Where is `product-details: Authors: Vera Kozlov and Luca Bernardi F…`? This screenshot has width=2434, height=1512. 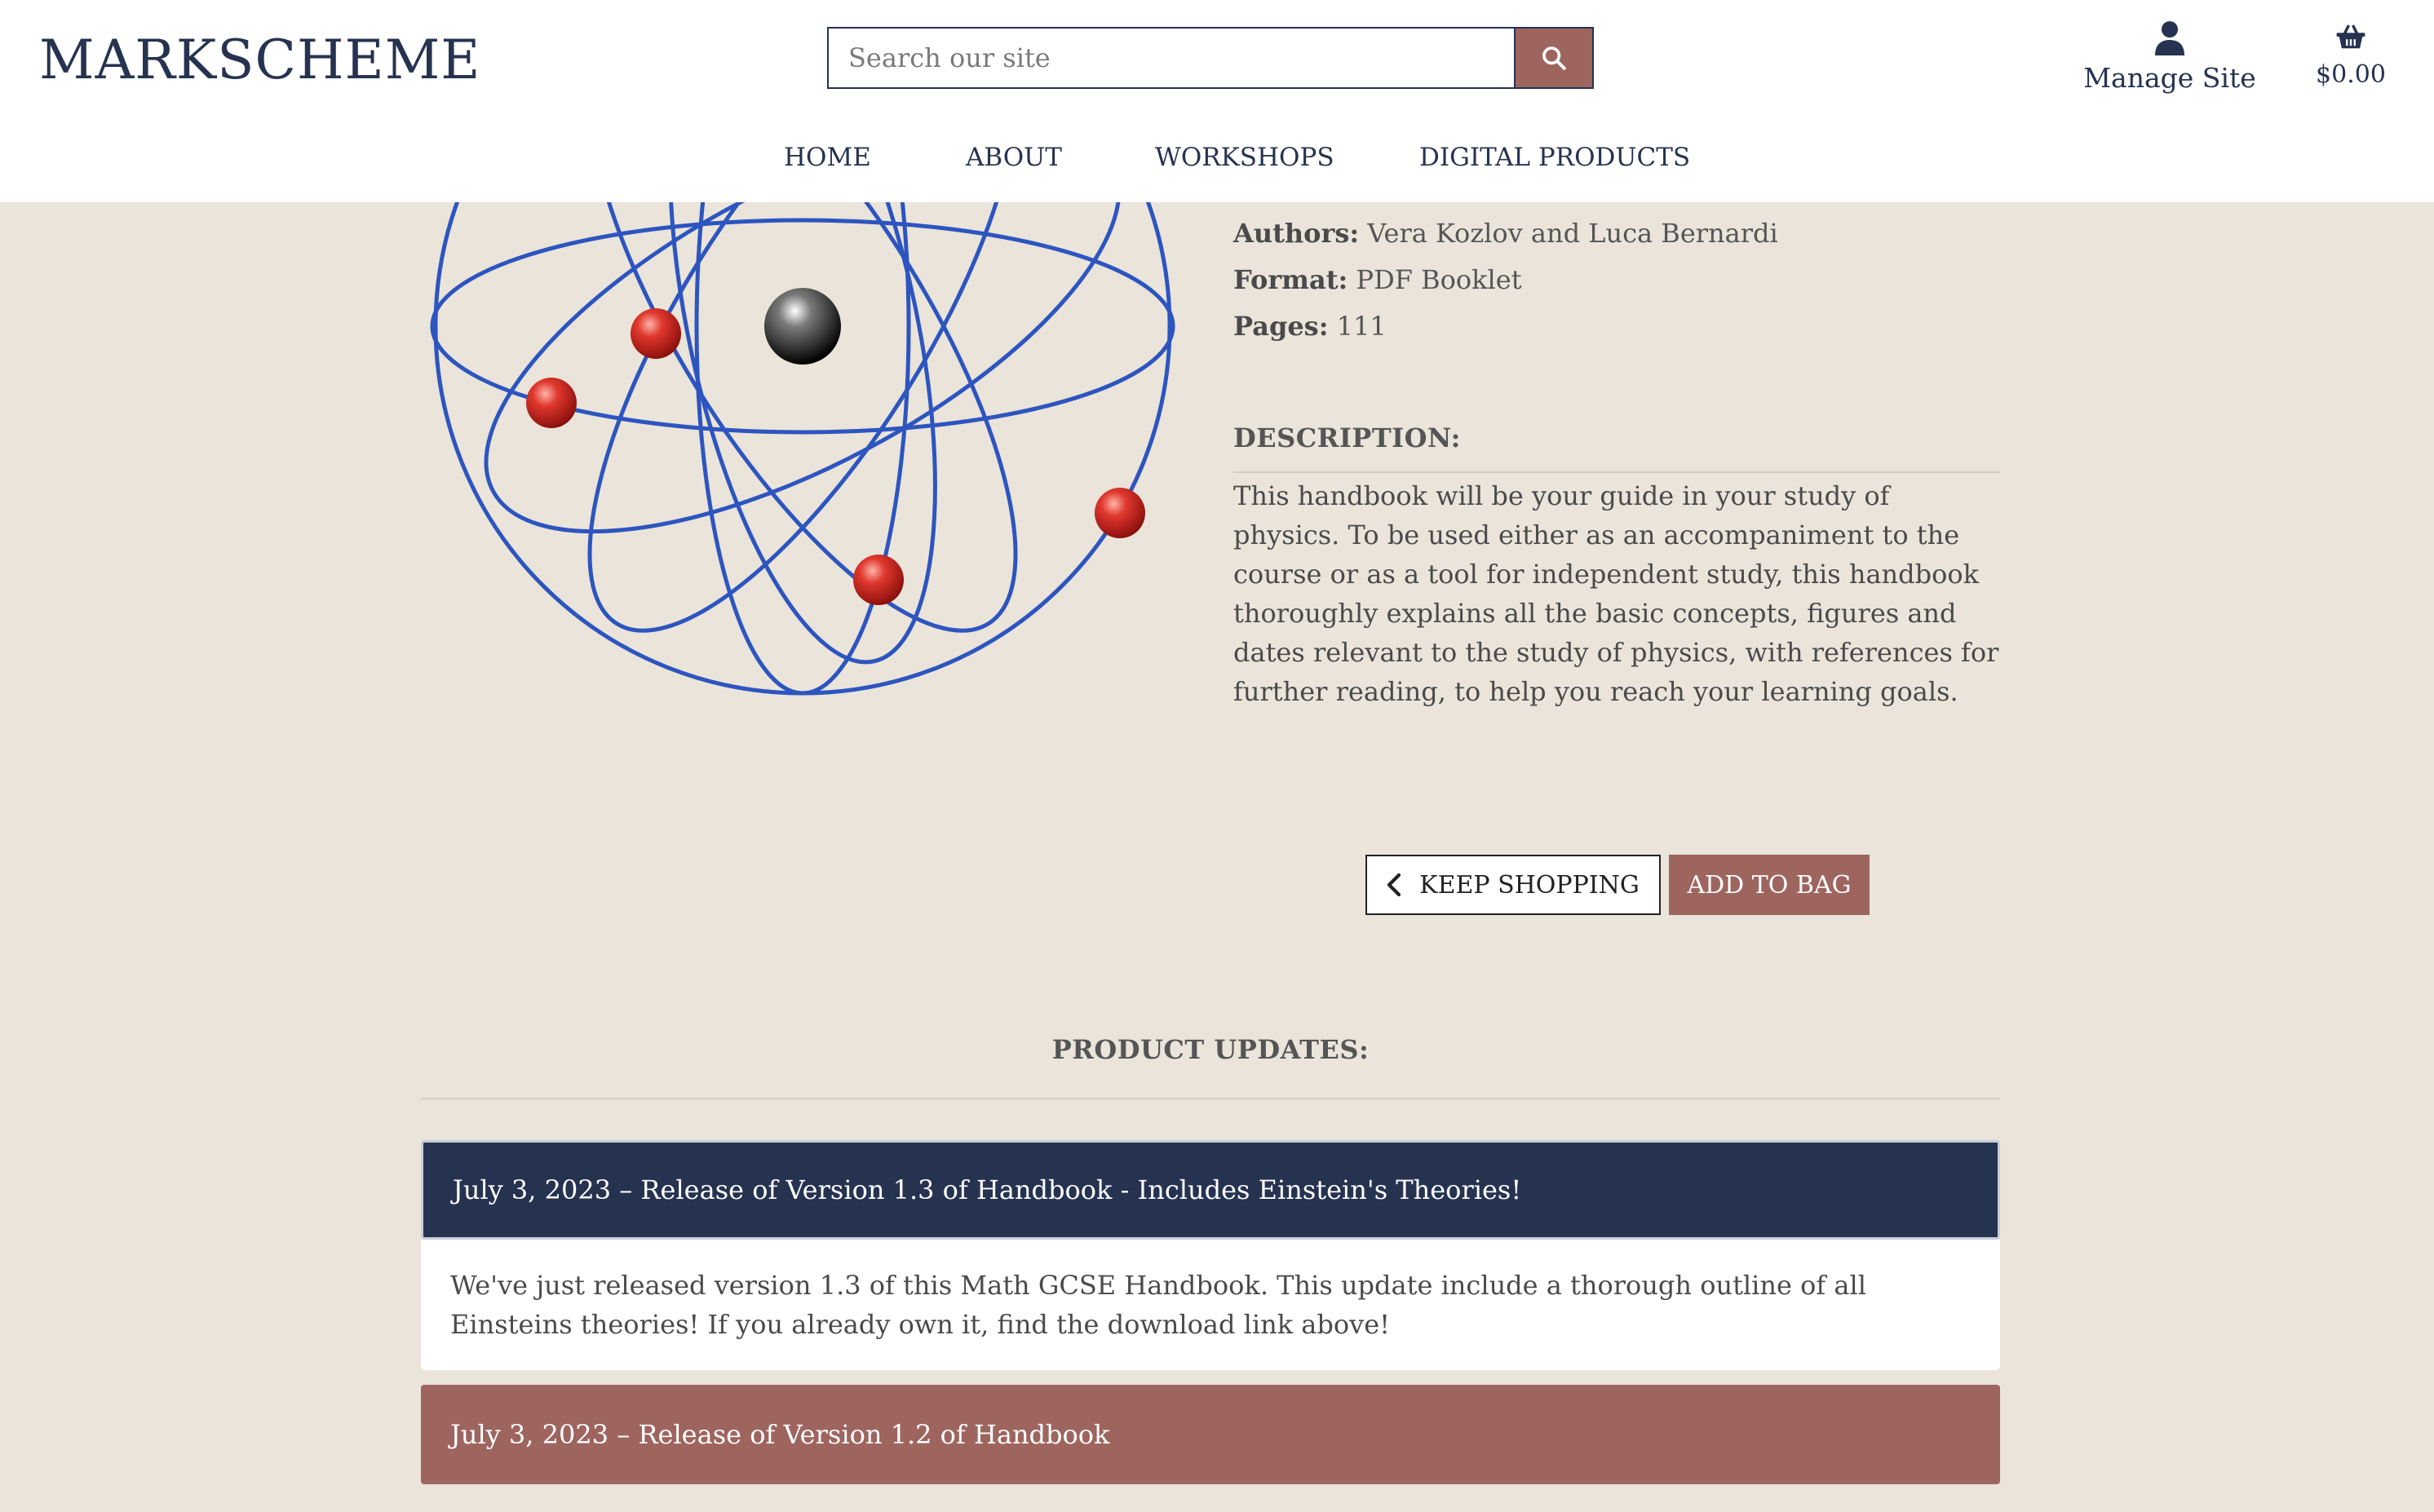
product-details: Authors: Vera Kozlov and Luca Bernardi F… is located at coordinates (1616, 275).